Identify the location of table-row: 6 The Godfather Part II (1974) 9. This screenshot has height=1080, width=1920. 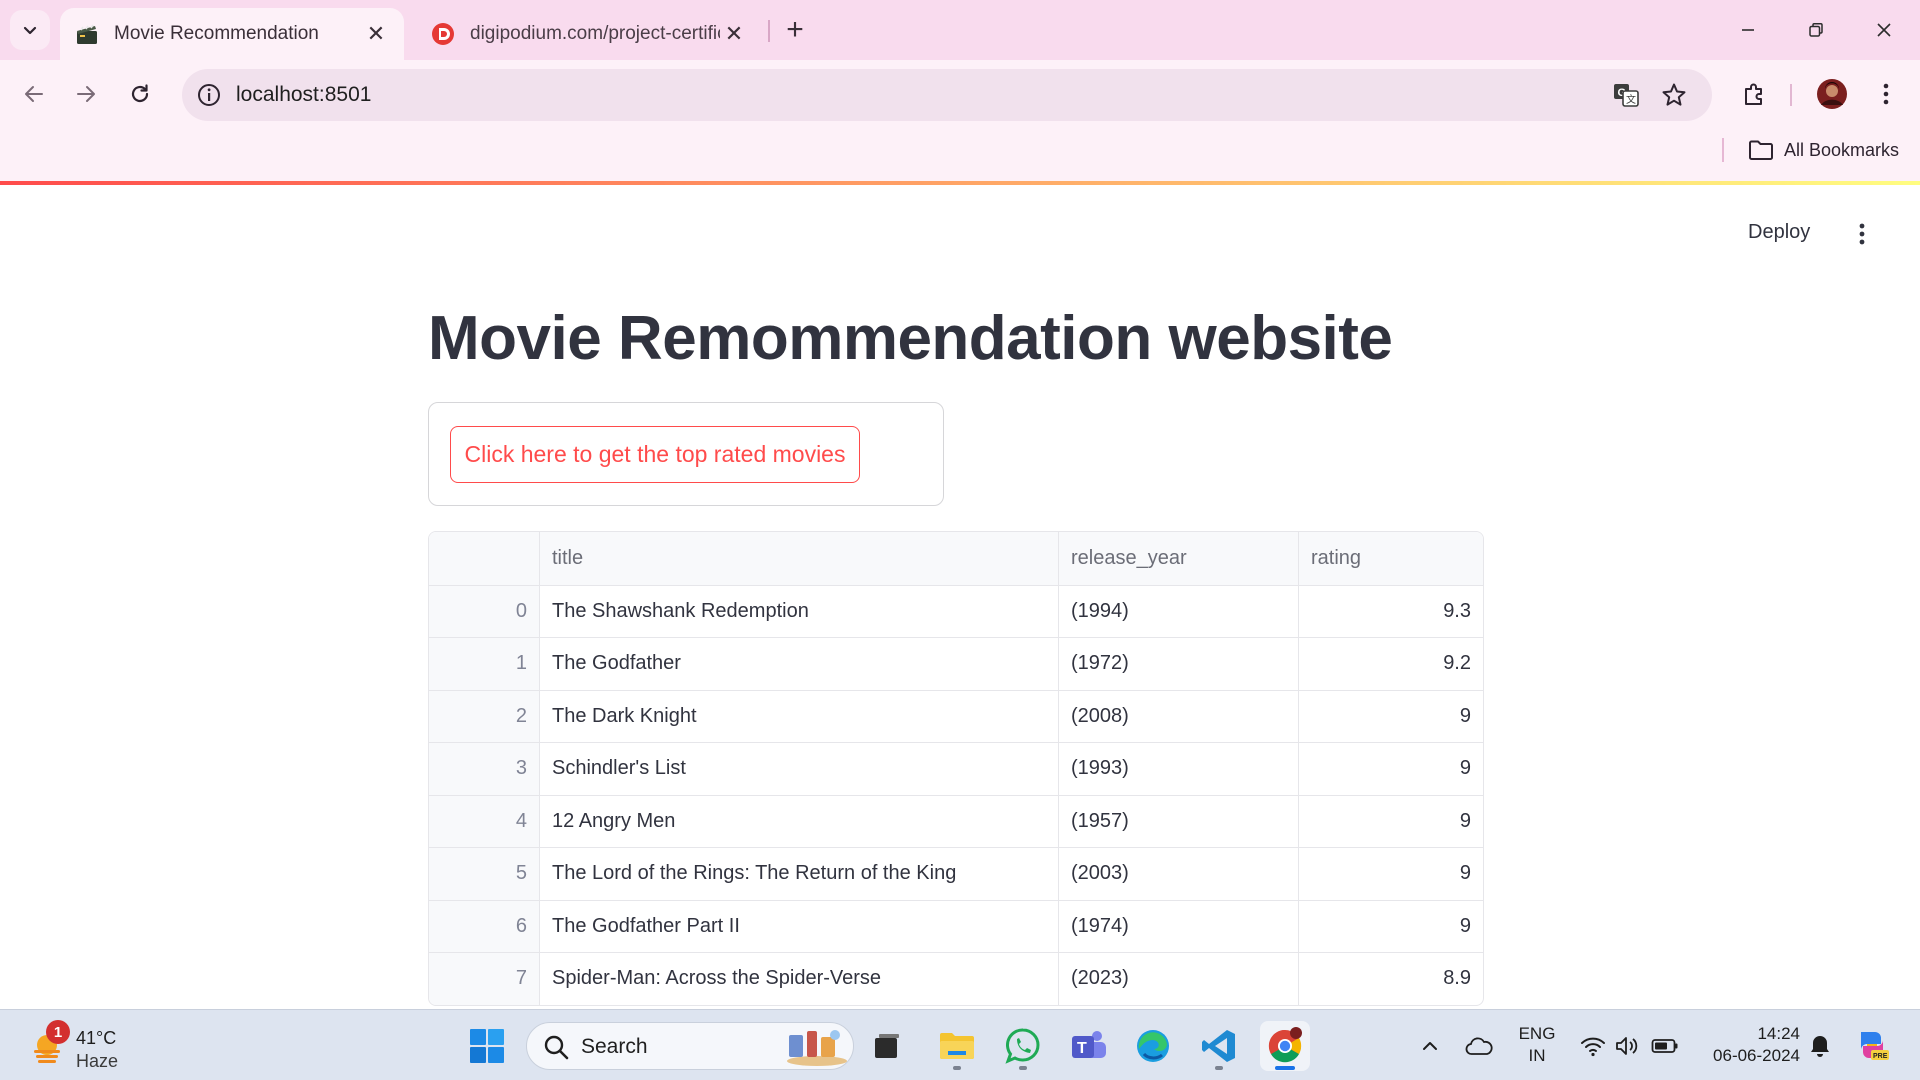
(956, 925).